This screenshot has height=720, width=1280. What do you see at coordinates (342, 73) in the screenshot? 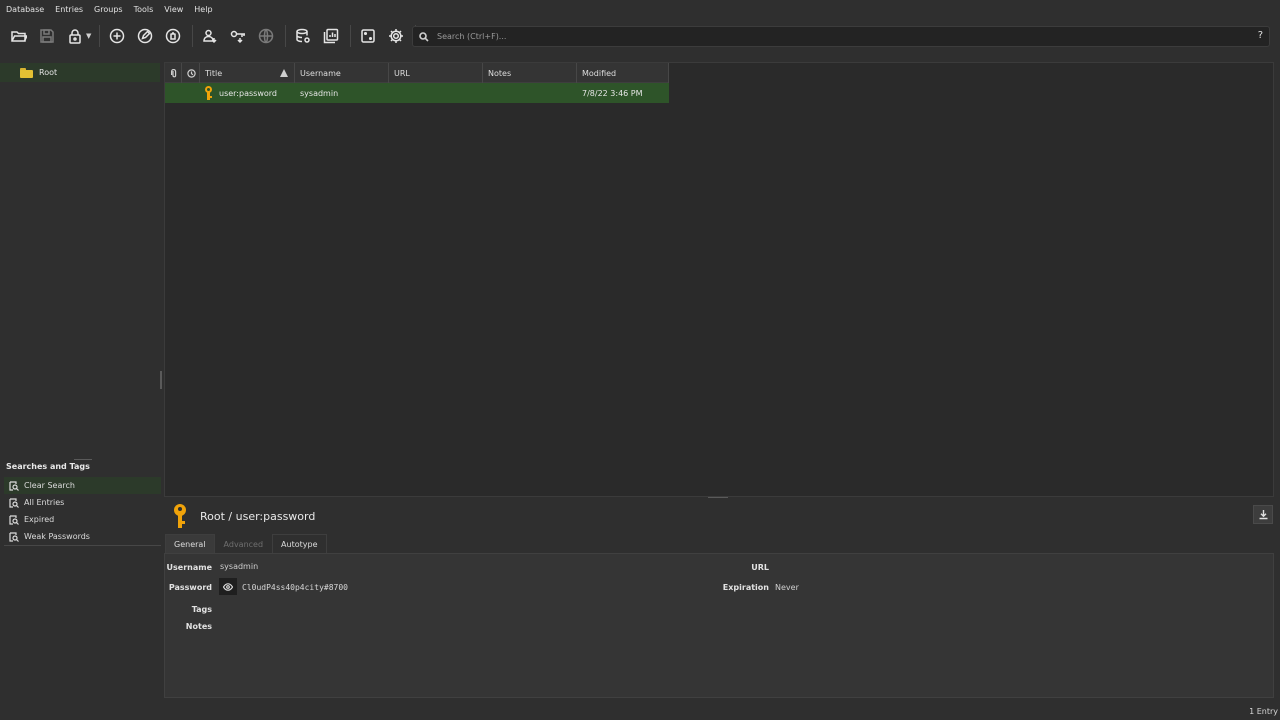
I see `column-username: Username` at bounding box center [342, 73].